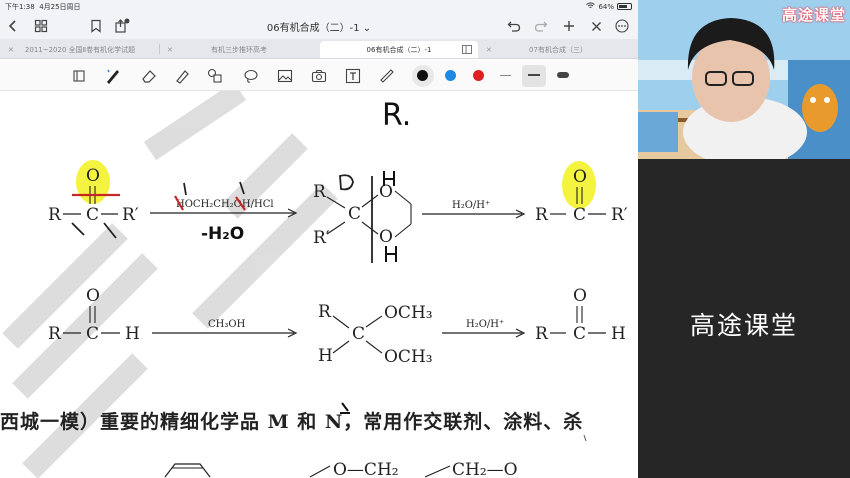  I want to click on stroke-medium-selected-bg, so click(534, 76).